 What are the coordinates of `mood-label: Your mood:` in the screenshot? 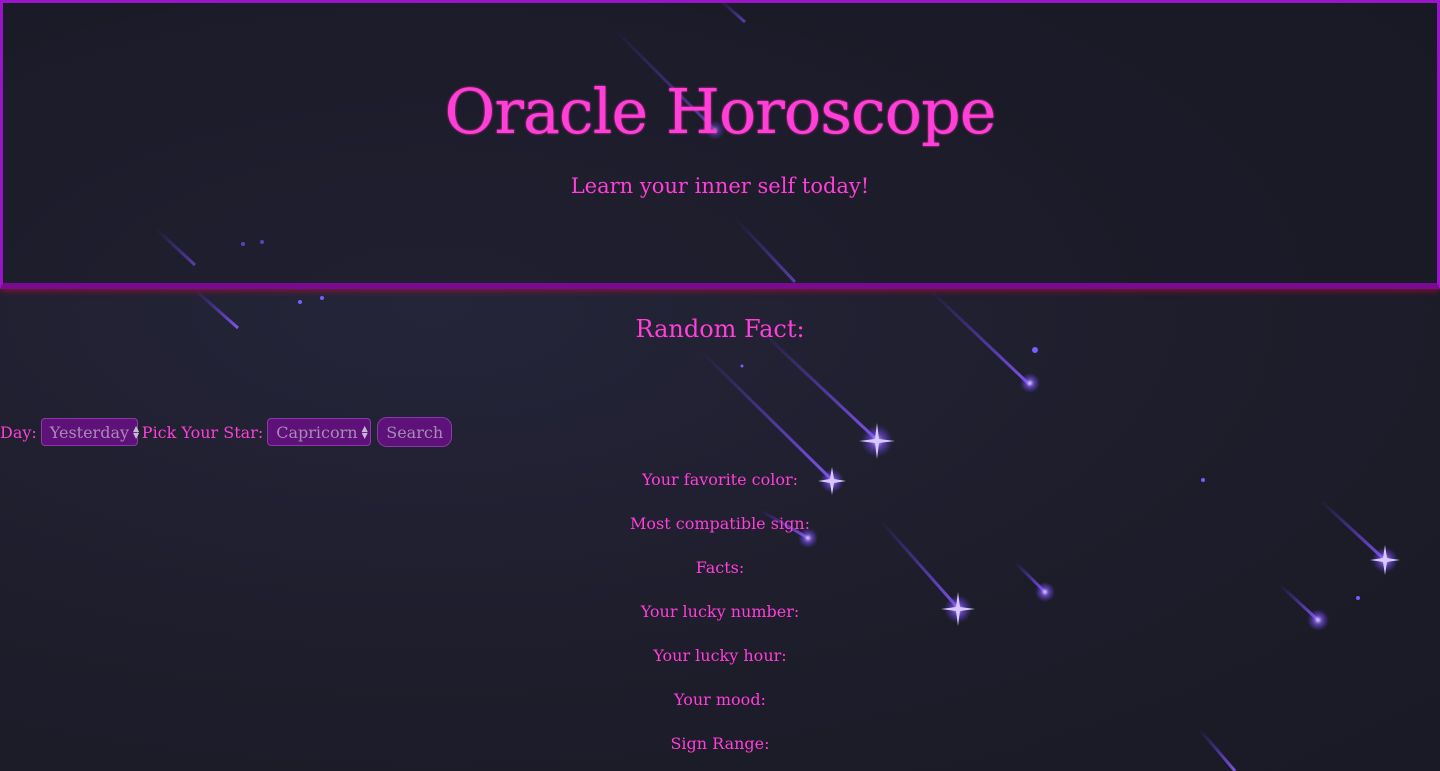 It's located at (720, 699).